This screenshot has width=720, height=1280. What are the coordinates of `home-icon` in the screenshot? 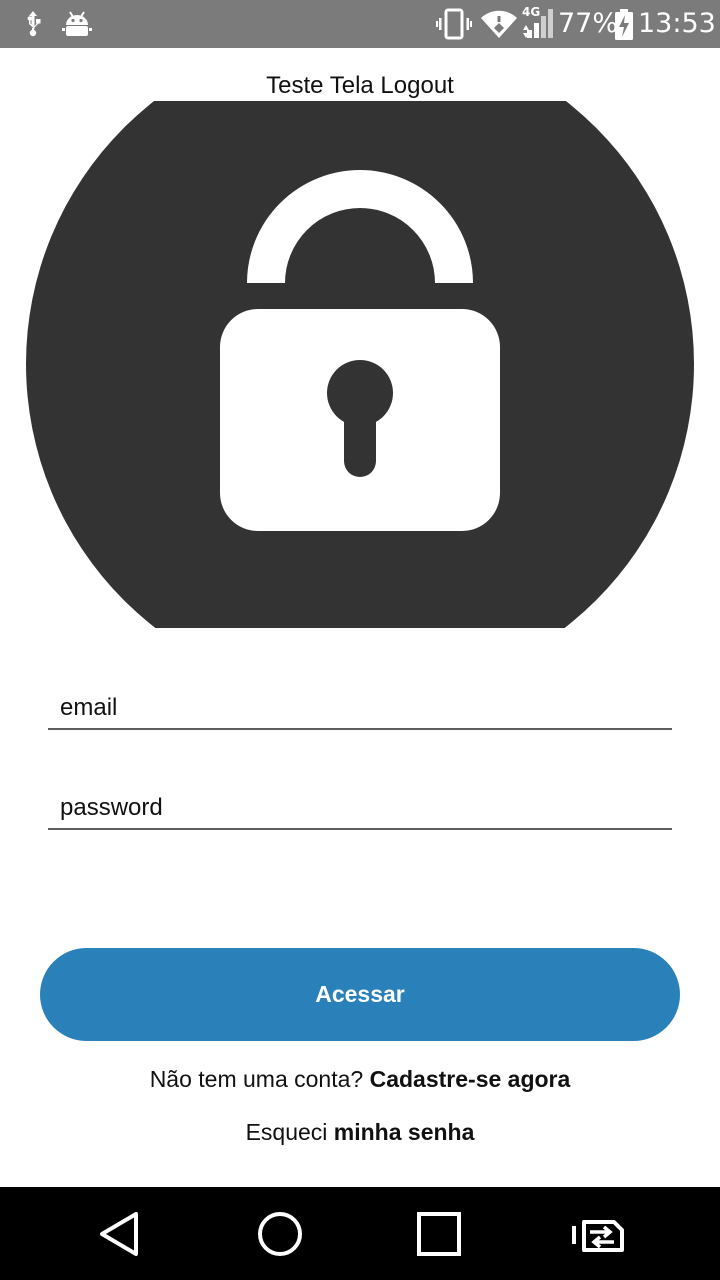 It's located at (280, 1233).